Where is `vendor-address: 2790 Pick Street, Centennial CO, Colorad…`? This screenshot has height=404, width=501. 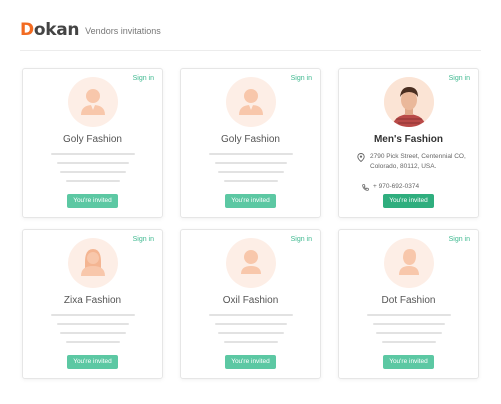
vendor-address: 2790 Pick Street, Centennial CO, Colorad… is located at coordinates (418, 161).